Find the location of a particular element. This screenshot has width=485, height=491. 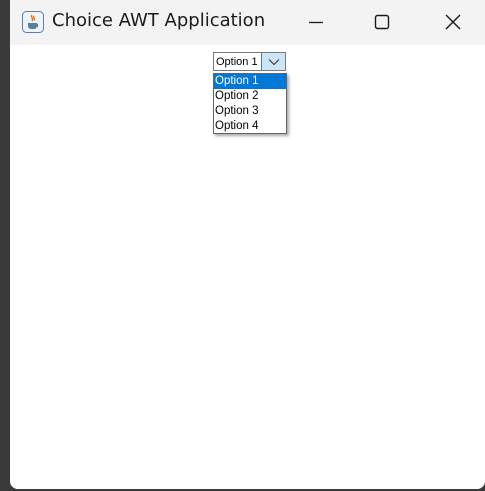

minimize-button is located at coordinates (316, 22).